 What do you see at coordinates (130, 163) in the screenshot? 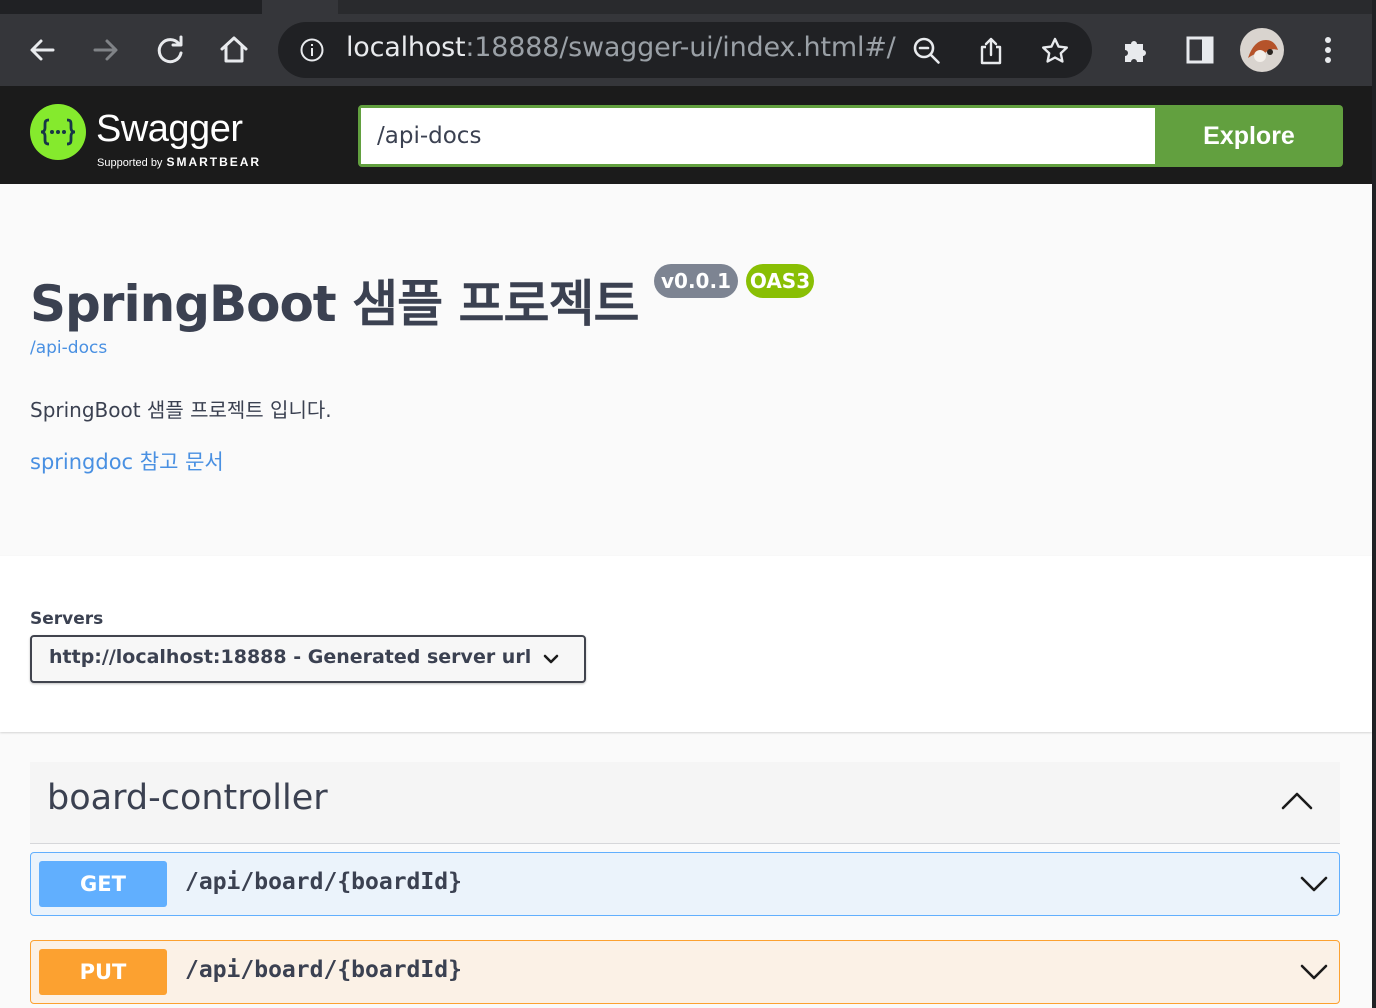
I see `supported-by-text: Supported by` at bounding box center [130, 163].